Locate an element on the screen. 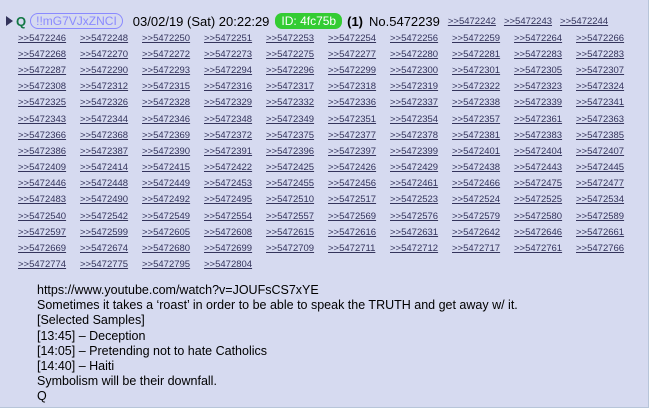 This screenshot has width=649, height=408. reply-link: >>5472277 is located at coordinates (359, 54).